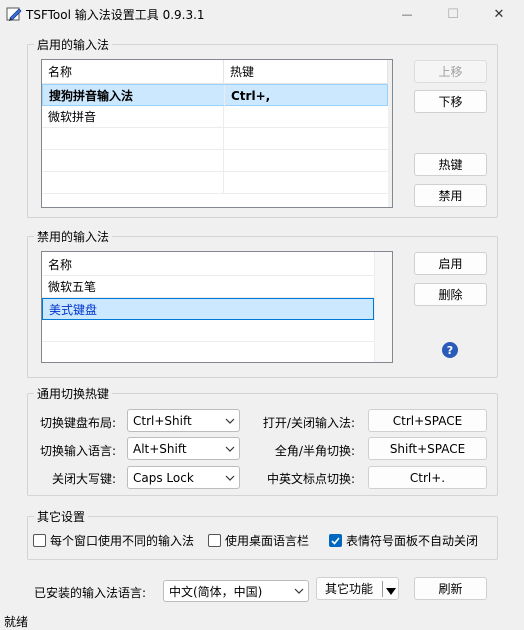  What do you see at coordinates (450, 350) in the screenshot?
I see `help-icon: ?` at bounding box center [450, 350].